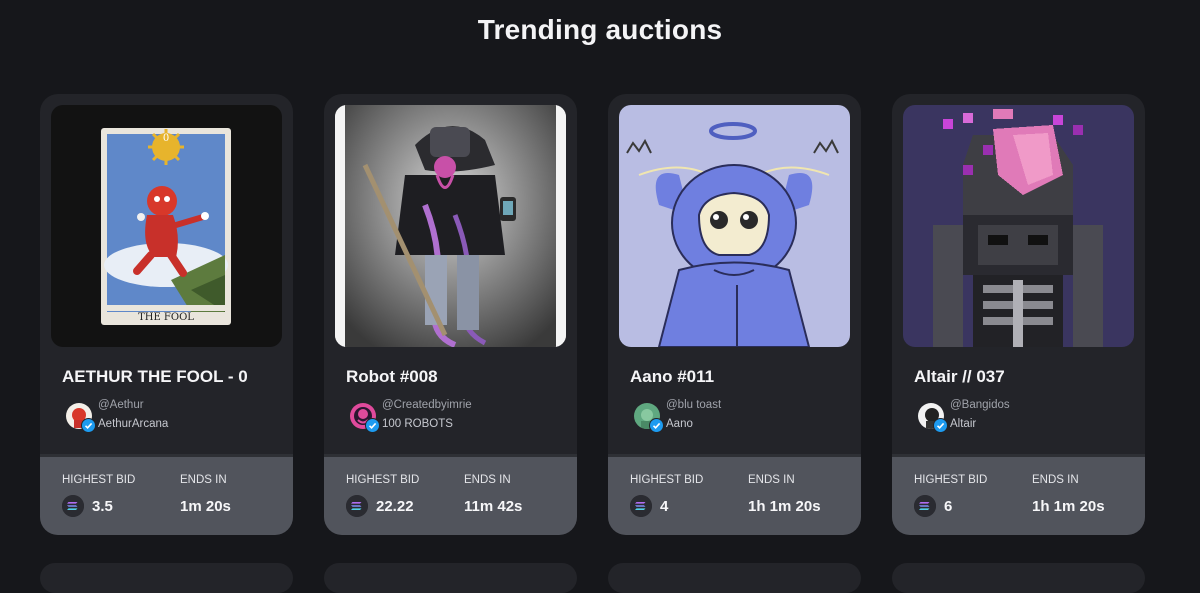  What do you see at coordinates (734, 494) in the screenshot?
I see `card-footer: HIGHEST BID ENDS IN 4 1h 1m 20s` at bounding box center [734, 494].